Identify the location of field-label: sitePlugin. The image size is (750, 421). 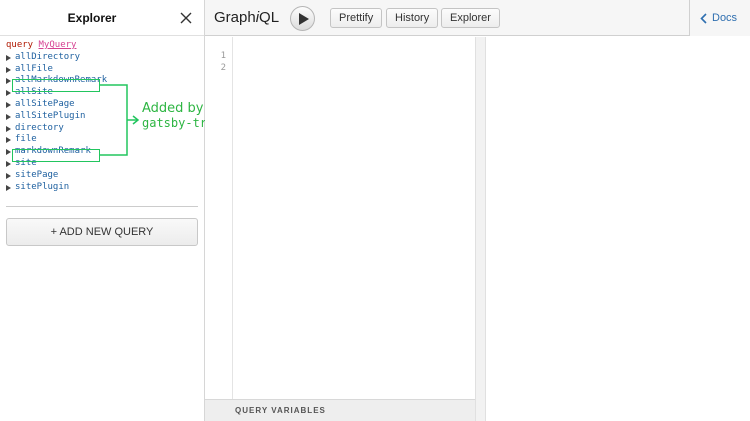
(42, 186).